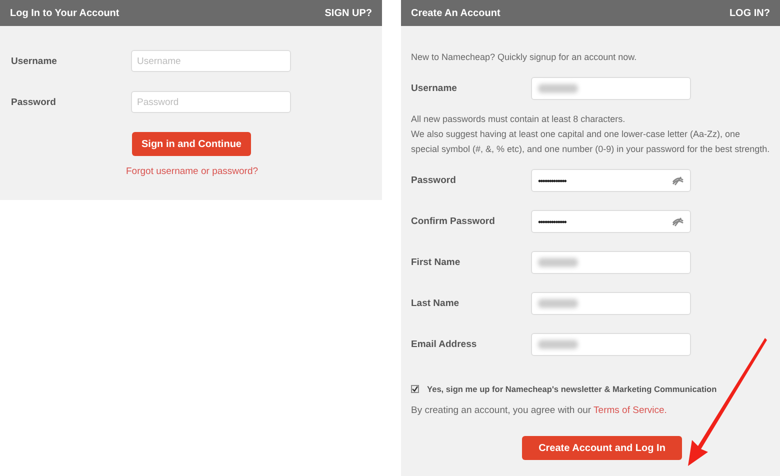  What do you see at coordinates (211, 61) in the screenshot?
I see `input-field: Username` at bounding box center [211, 61].